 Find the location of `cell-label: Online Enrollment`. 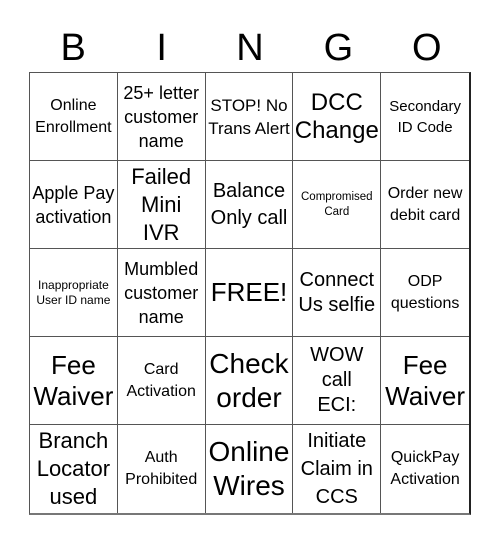

cell-label: Online Enrollment is located at coordinates (73, 116).